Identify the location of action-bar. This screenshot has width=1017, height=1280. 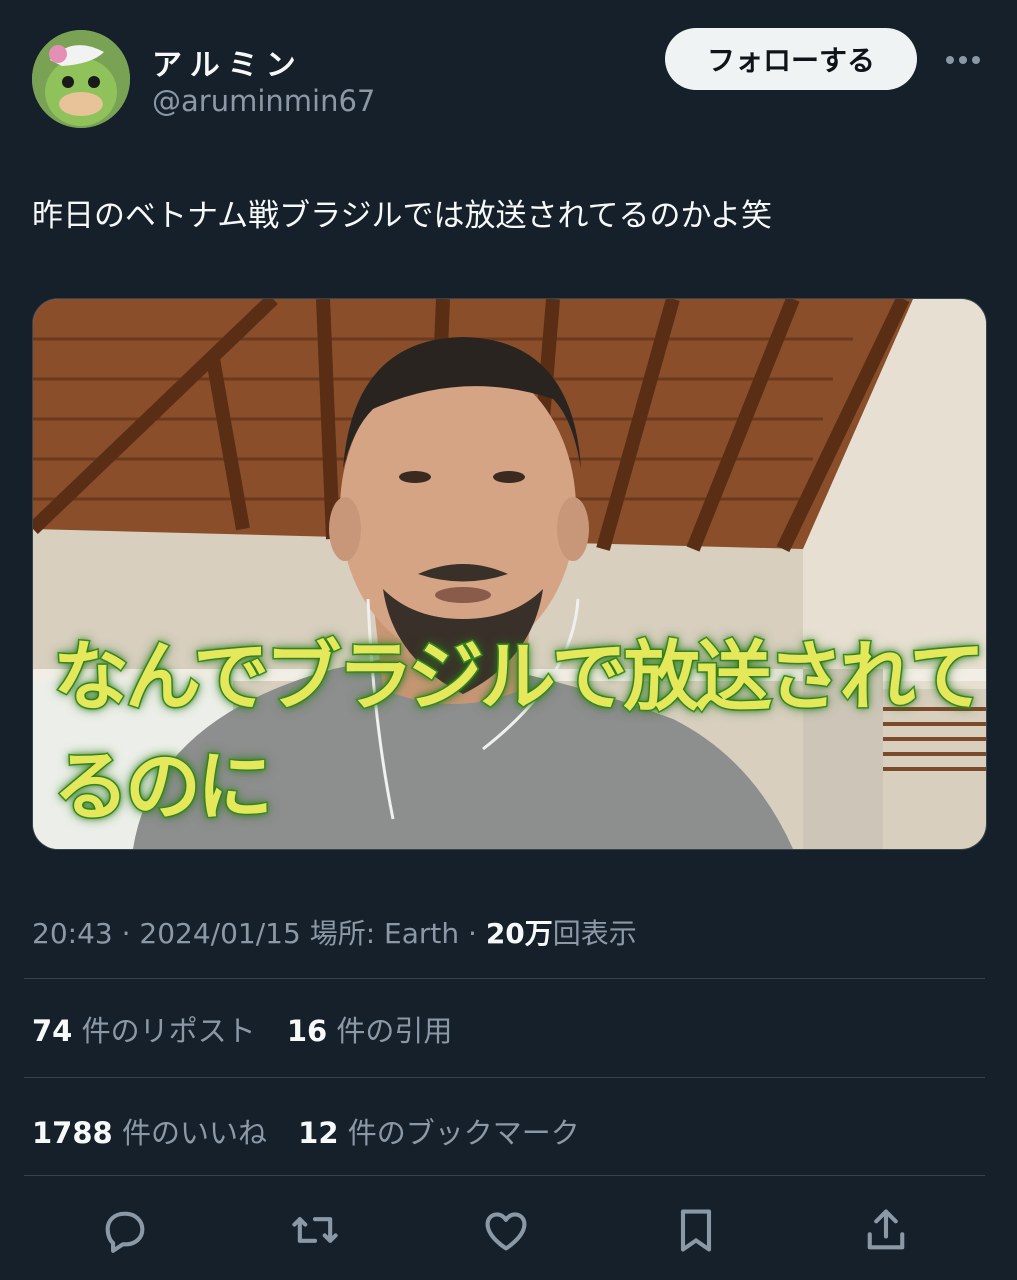
(508, 1230).